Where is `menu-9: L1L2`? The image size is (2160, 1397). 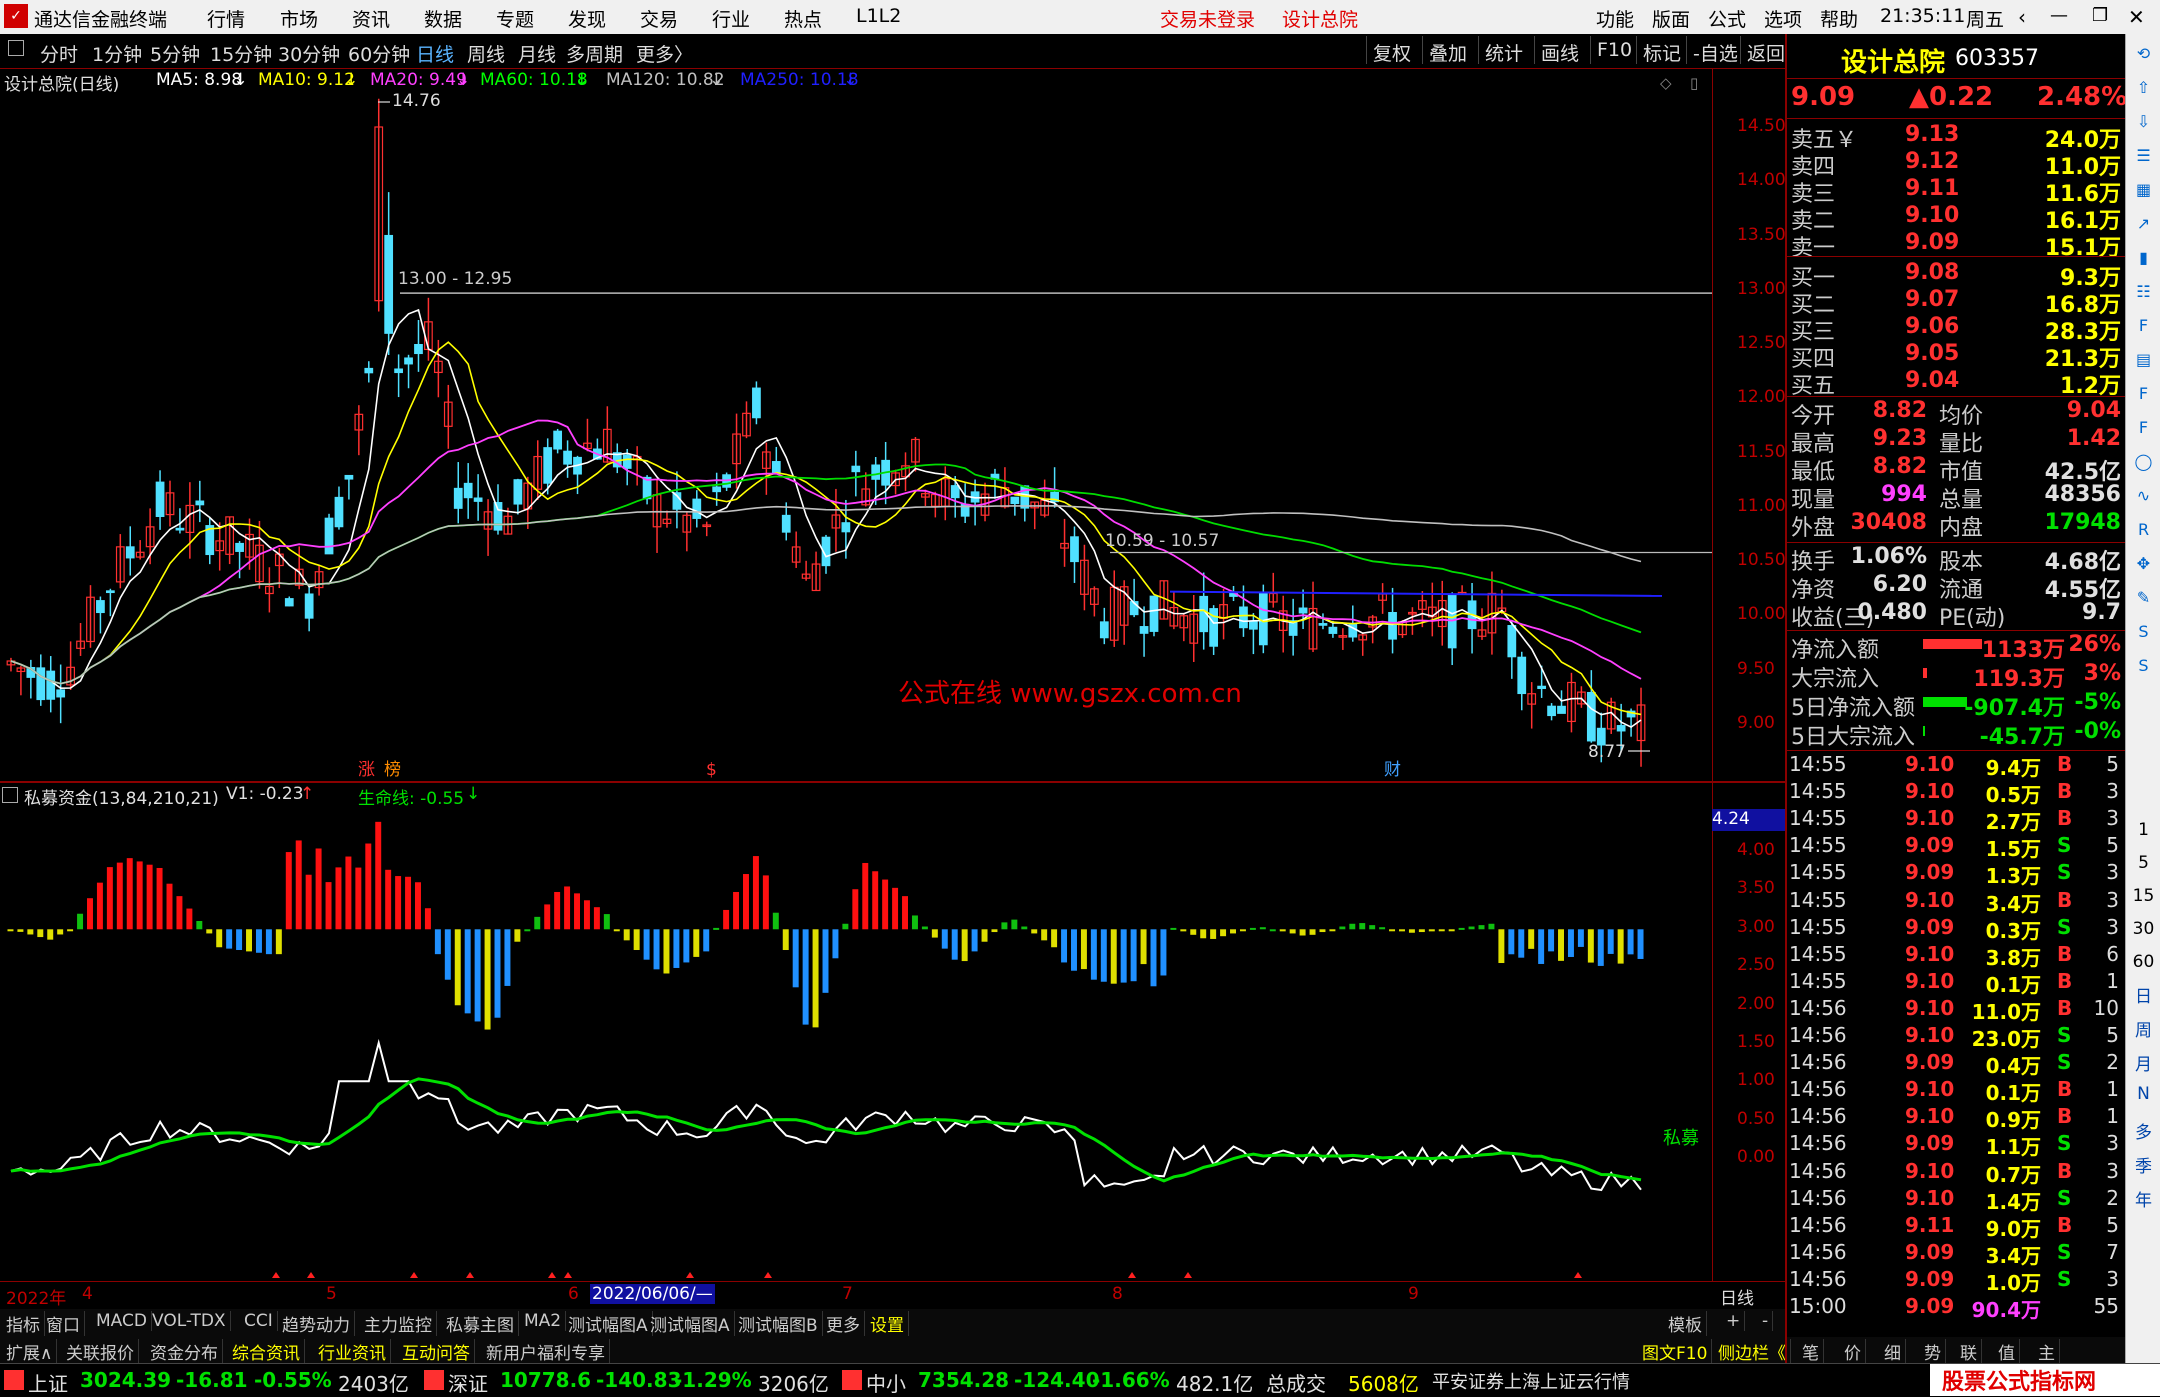 menu-9: L1L2 is located at coordinates (878, 16).